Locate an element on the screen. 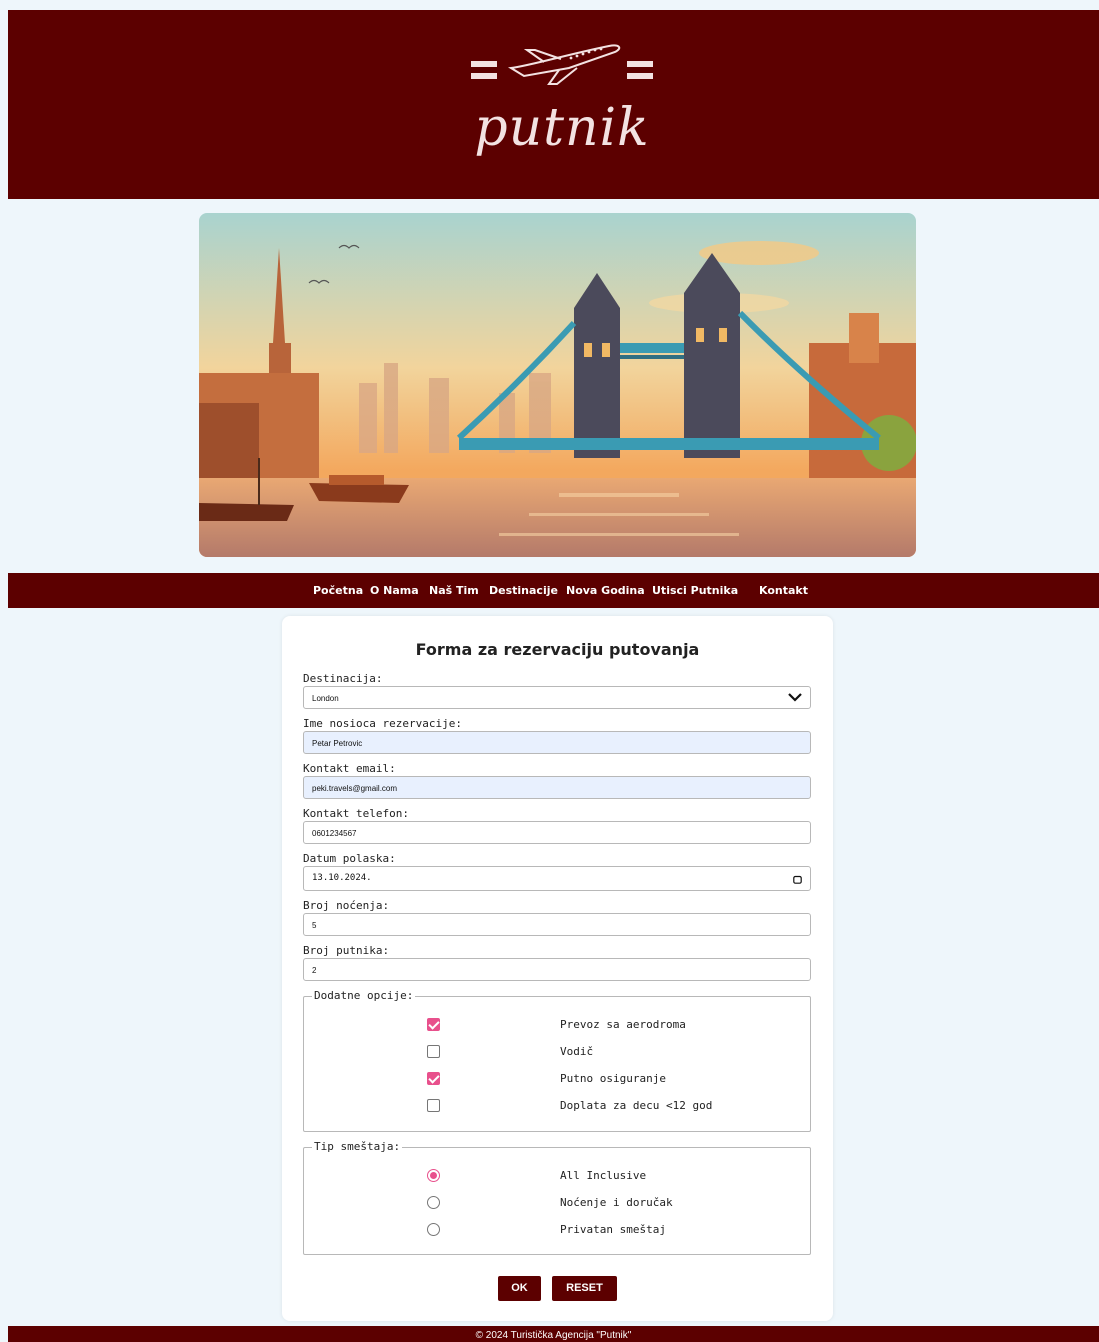  travelers-label: Broj putnika: is located at coordinates (346, 950).